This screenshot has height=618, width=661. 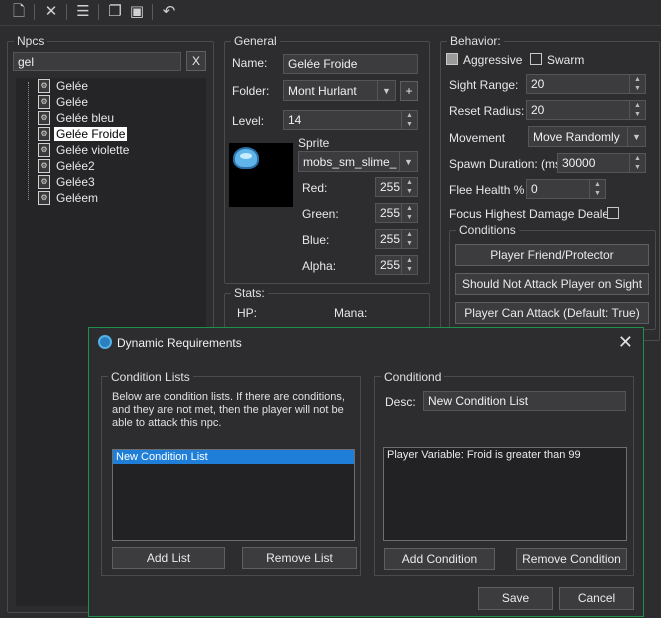 I want to click on sight-range-stepper: 20 ▲ ▼, so click(x=586, y=84).